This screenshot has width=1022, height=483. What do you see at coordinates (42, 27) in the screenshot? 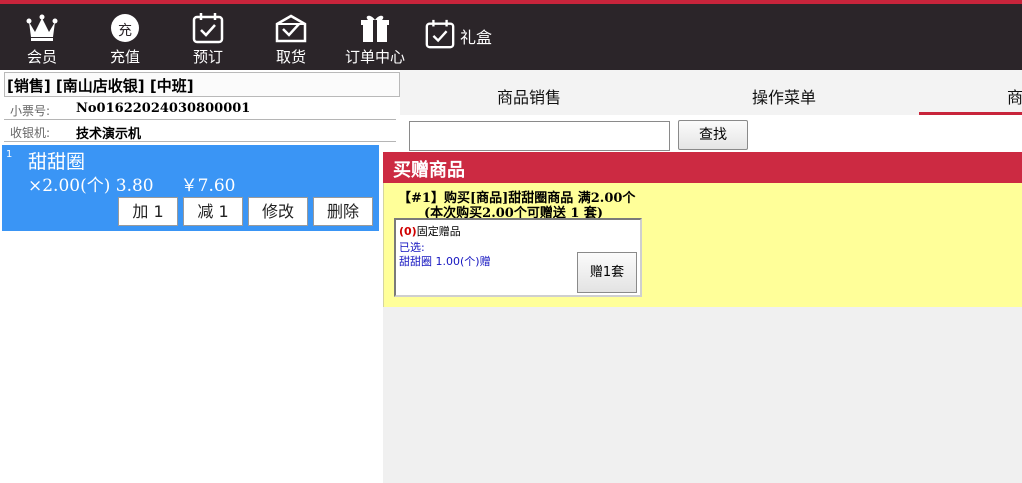
I see `crown-icon` at bounding box center [42, 27].